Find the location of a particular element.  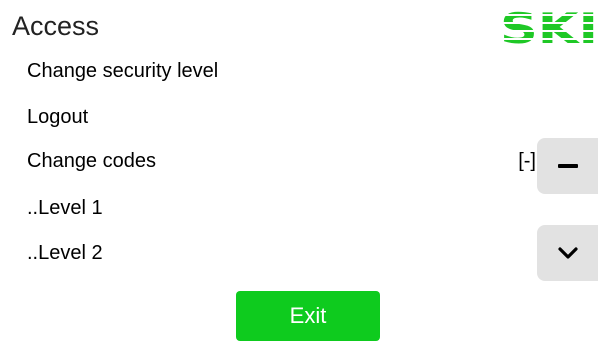

menu-item-level-2: ..Level 2 is located at coordinates (65, 253).